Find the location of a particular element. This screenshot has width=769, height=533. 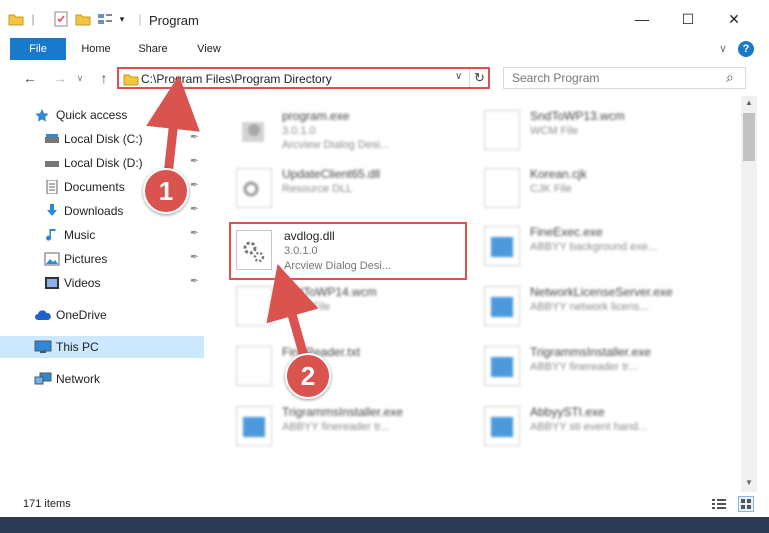

sidebar-item-label: This PC is located at coordinates (77, 347).